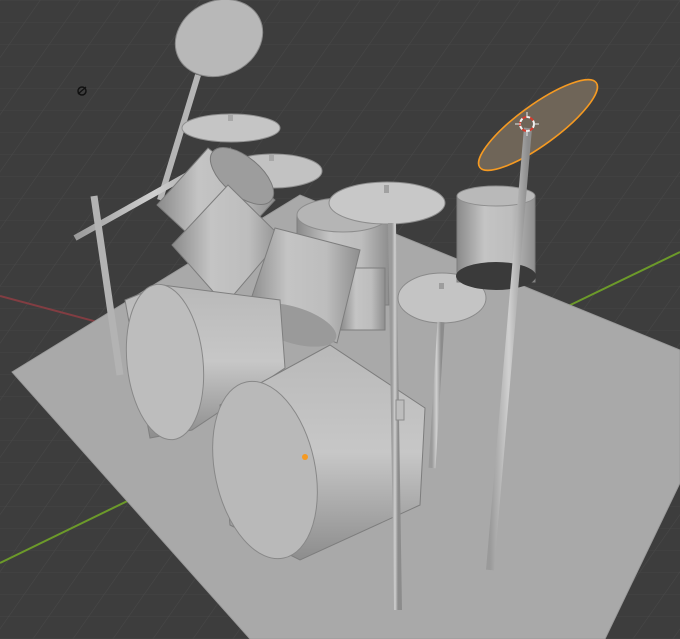 This screenshot has height=639, width=680. I want to click on object-origin-icon, so click(305, 457).